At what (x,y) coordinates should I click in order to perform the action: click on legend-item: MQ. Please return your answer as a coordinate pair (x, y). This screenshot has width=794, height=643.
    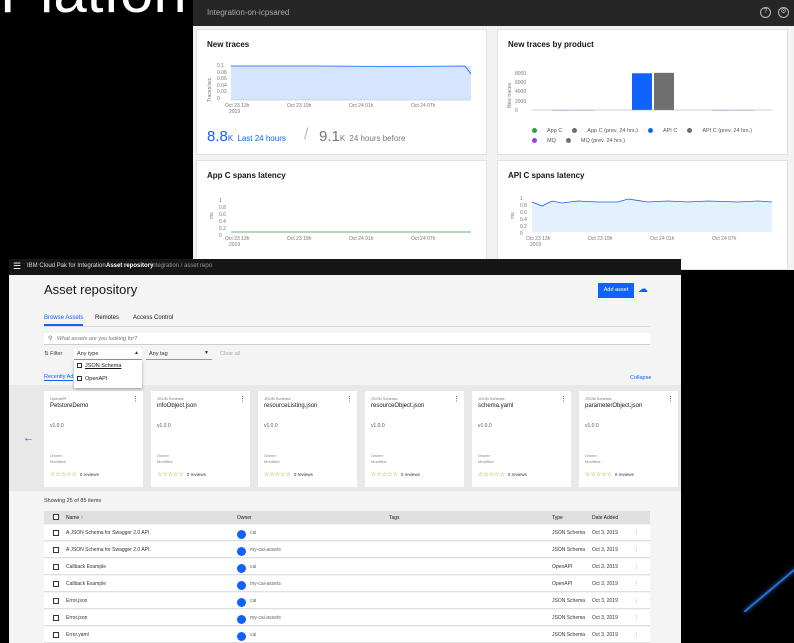
    Looking at the image, I should click on (544, 141).